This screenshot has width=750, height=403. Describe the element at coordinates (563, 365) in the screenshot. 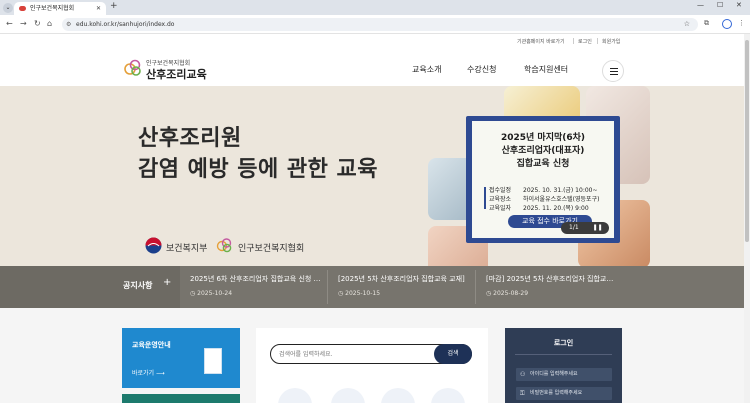

I see `login-panel: 로그인 ⚇ 아이디를 입력해주세요 ⚿ 비밀번호를 입력해주세요` at that location.